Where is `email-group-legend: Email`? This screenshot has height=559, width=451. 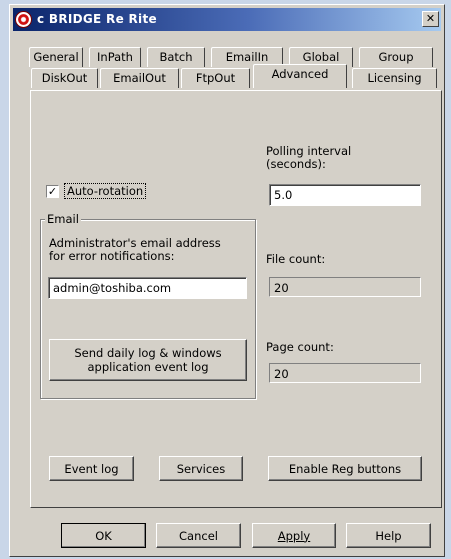
email-group-legend: Email is located at coordinates (63, 219).